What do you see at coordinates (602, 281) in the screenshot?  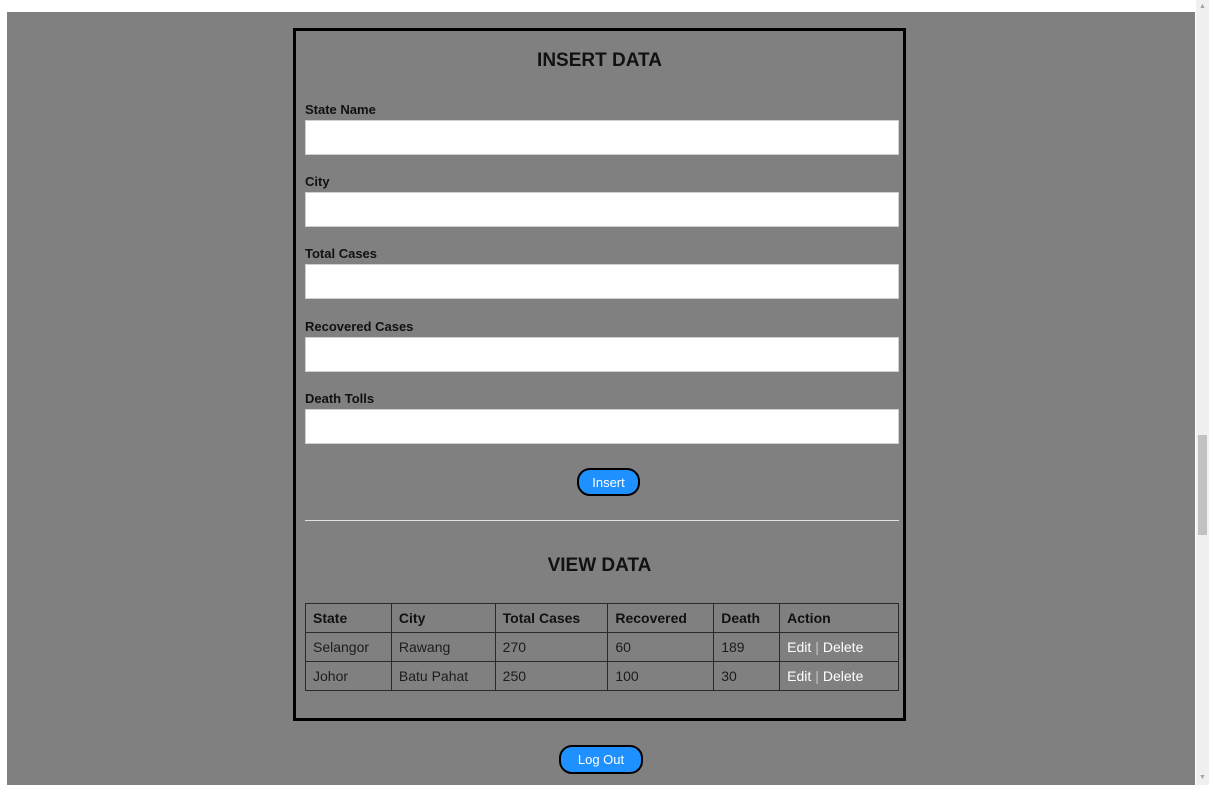 I see `total-cases-input` at bounding box center [602, 281].